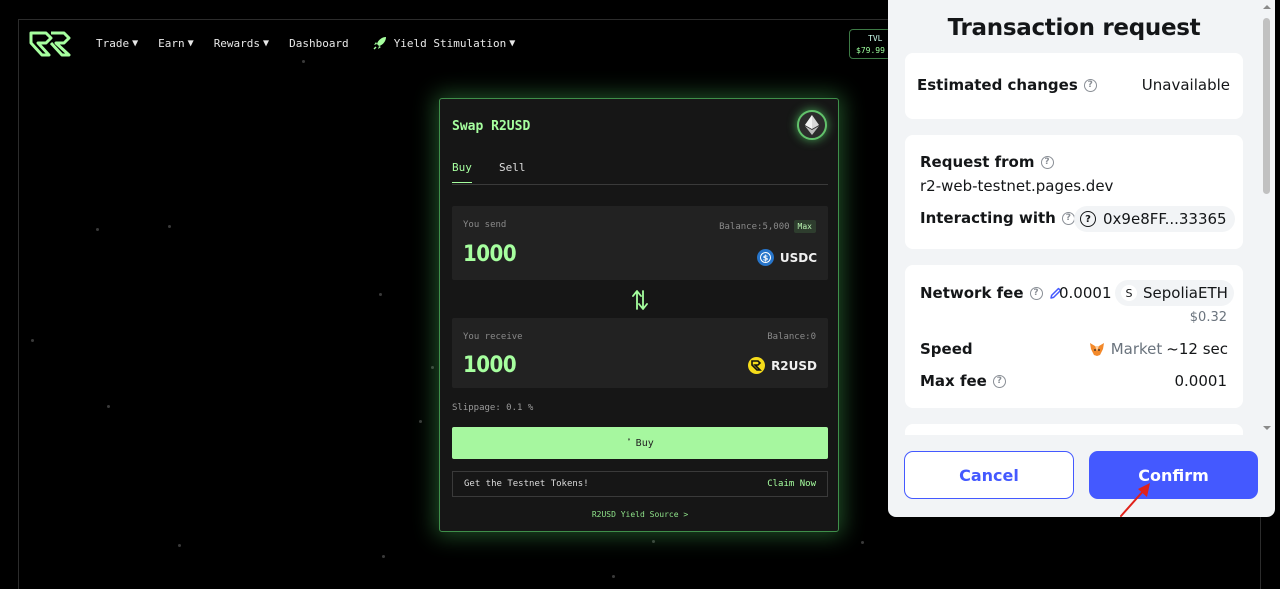  What do you see at coordinates (1135, 500) in the screenshot?
I see `annotation-arrow-icon` at bounding box center [1135, 500].